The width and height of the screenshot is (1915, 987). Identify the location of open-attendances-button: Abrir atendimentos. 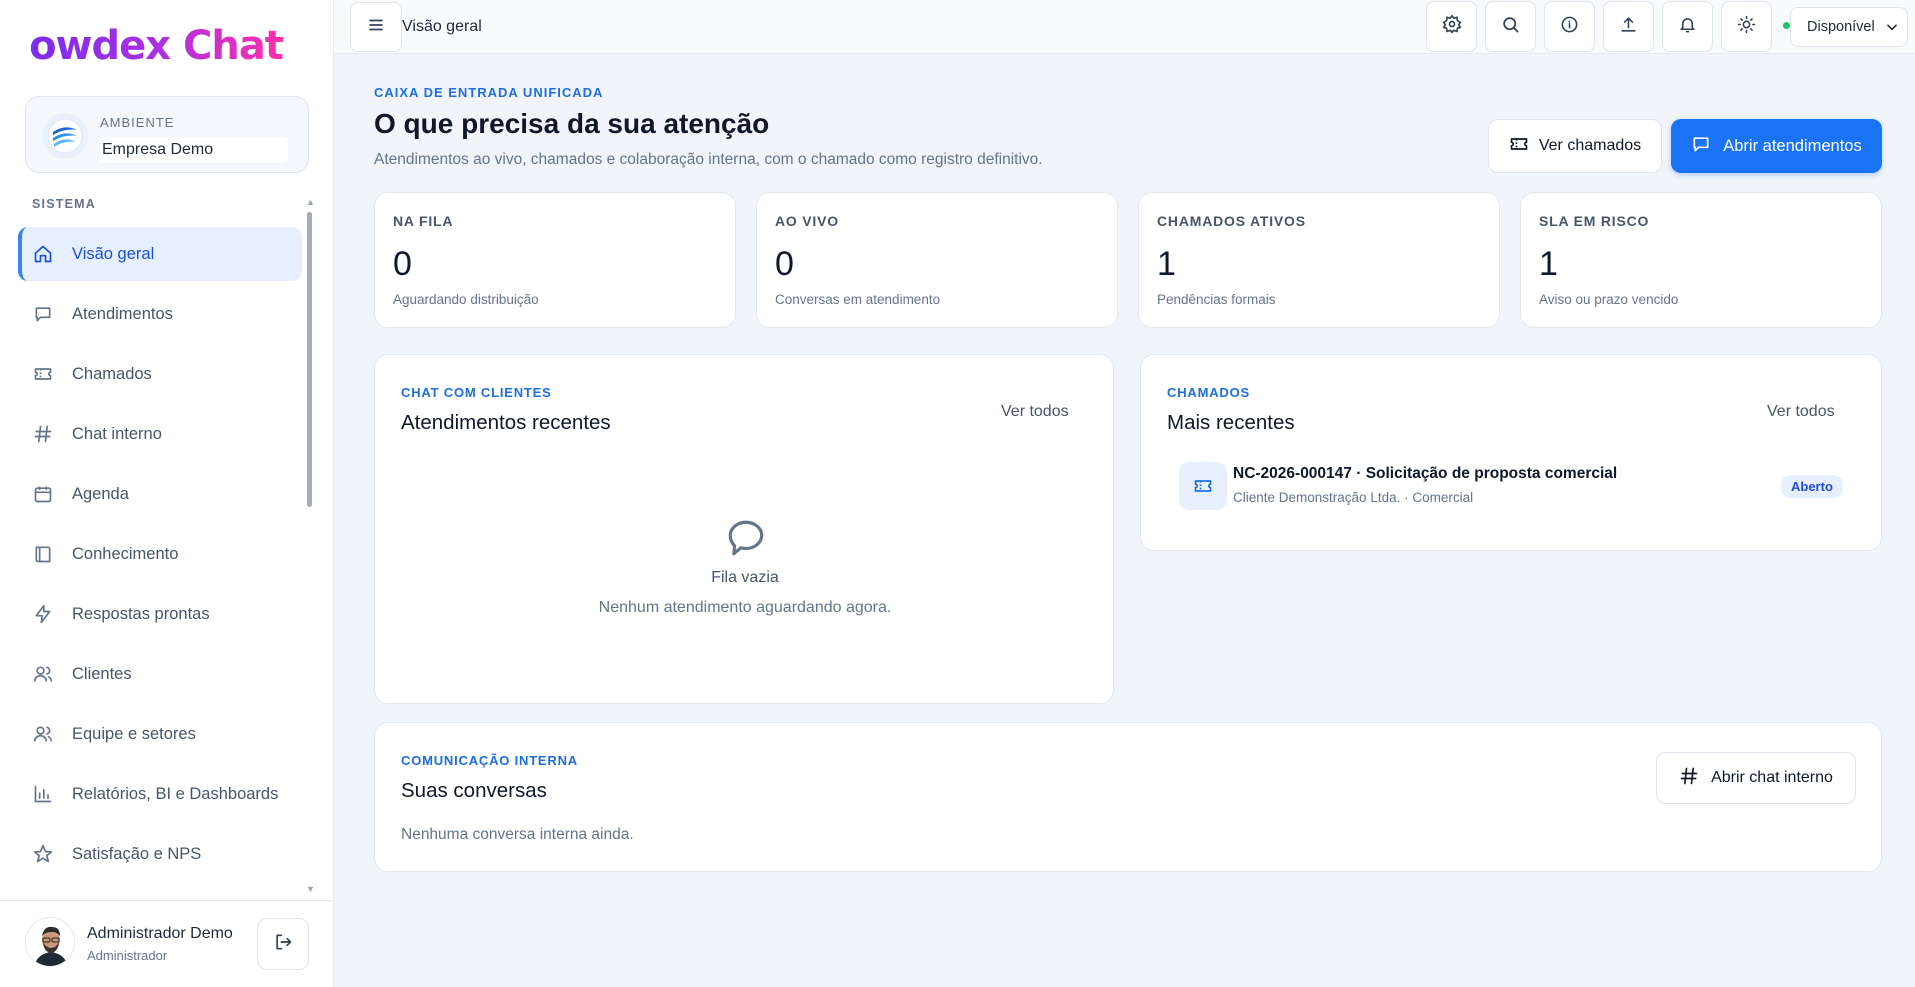
(1776, 146).